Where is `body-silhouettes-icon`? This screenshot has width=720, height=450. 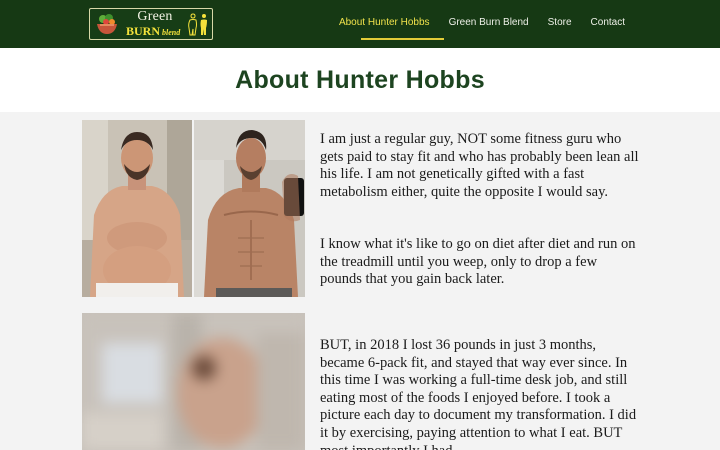
body-silhouettes-icon is located at coordinates (197, 24).